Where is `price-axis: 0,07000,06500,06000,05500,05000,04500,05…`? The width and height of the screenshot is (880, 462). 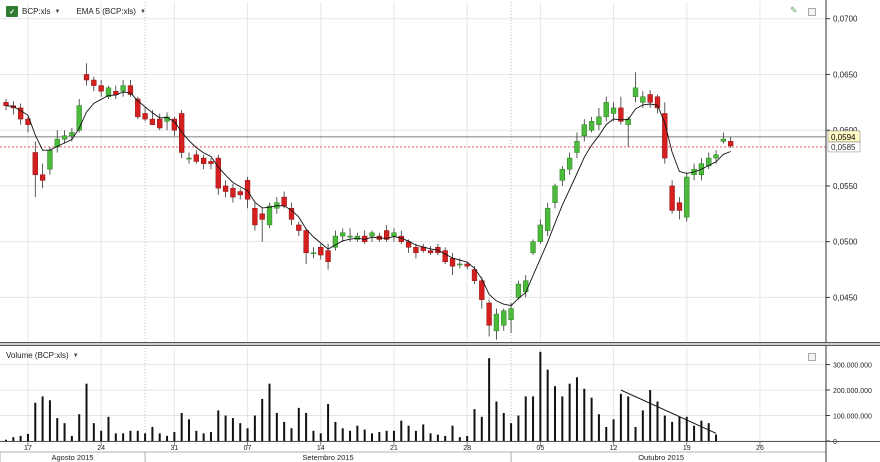
price-axis: 0,07000,06500,06000,05500,05000,04500,05… is located at coordinates (853, 171).